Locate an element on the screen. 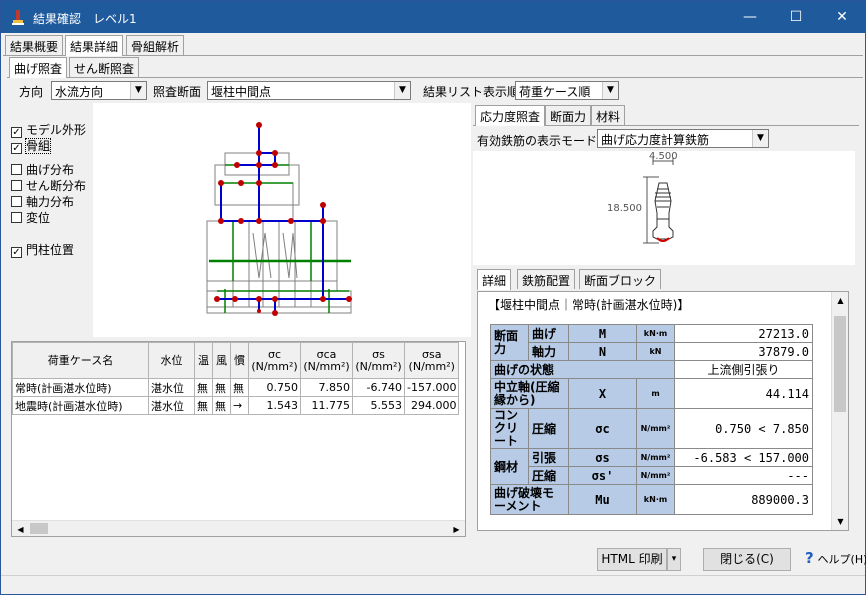  order-label: 結果リスト表示順 is located at coordinates (471, 92).